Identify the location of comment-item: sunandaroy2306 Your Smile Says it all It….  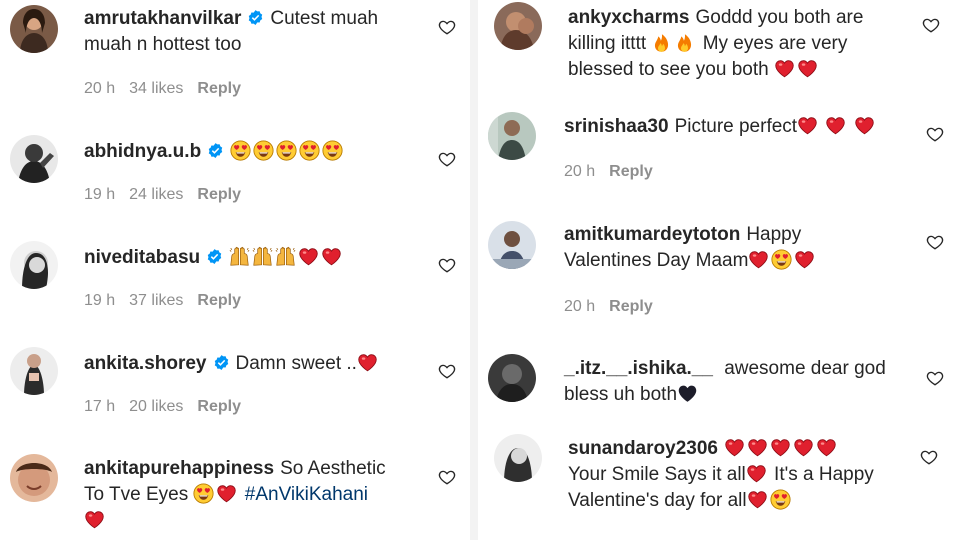
(719, 485).